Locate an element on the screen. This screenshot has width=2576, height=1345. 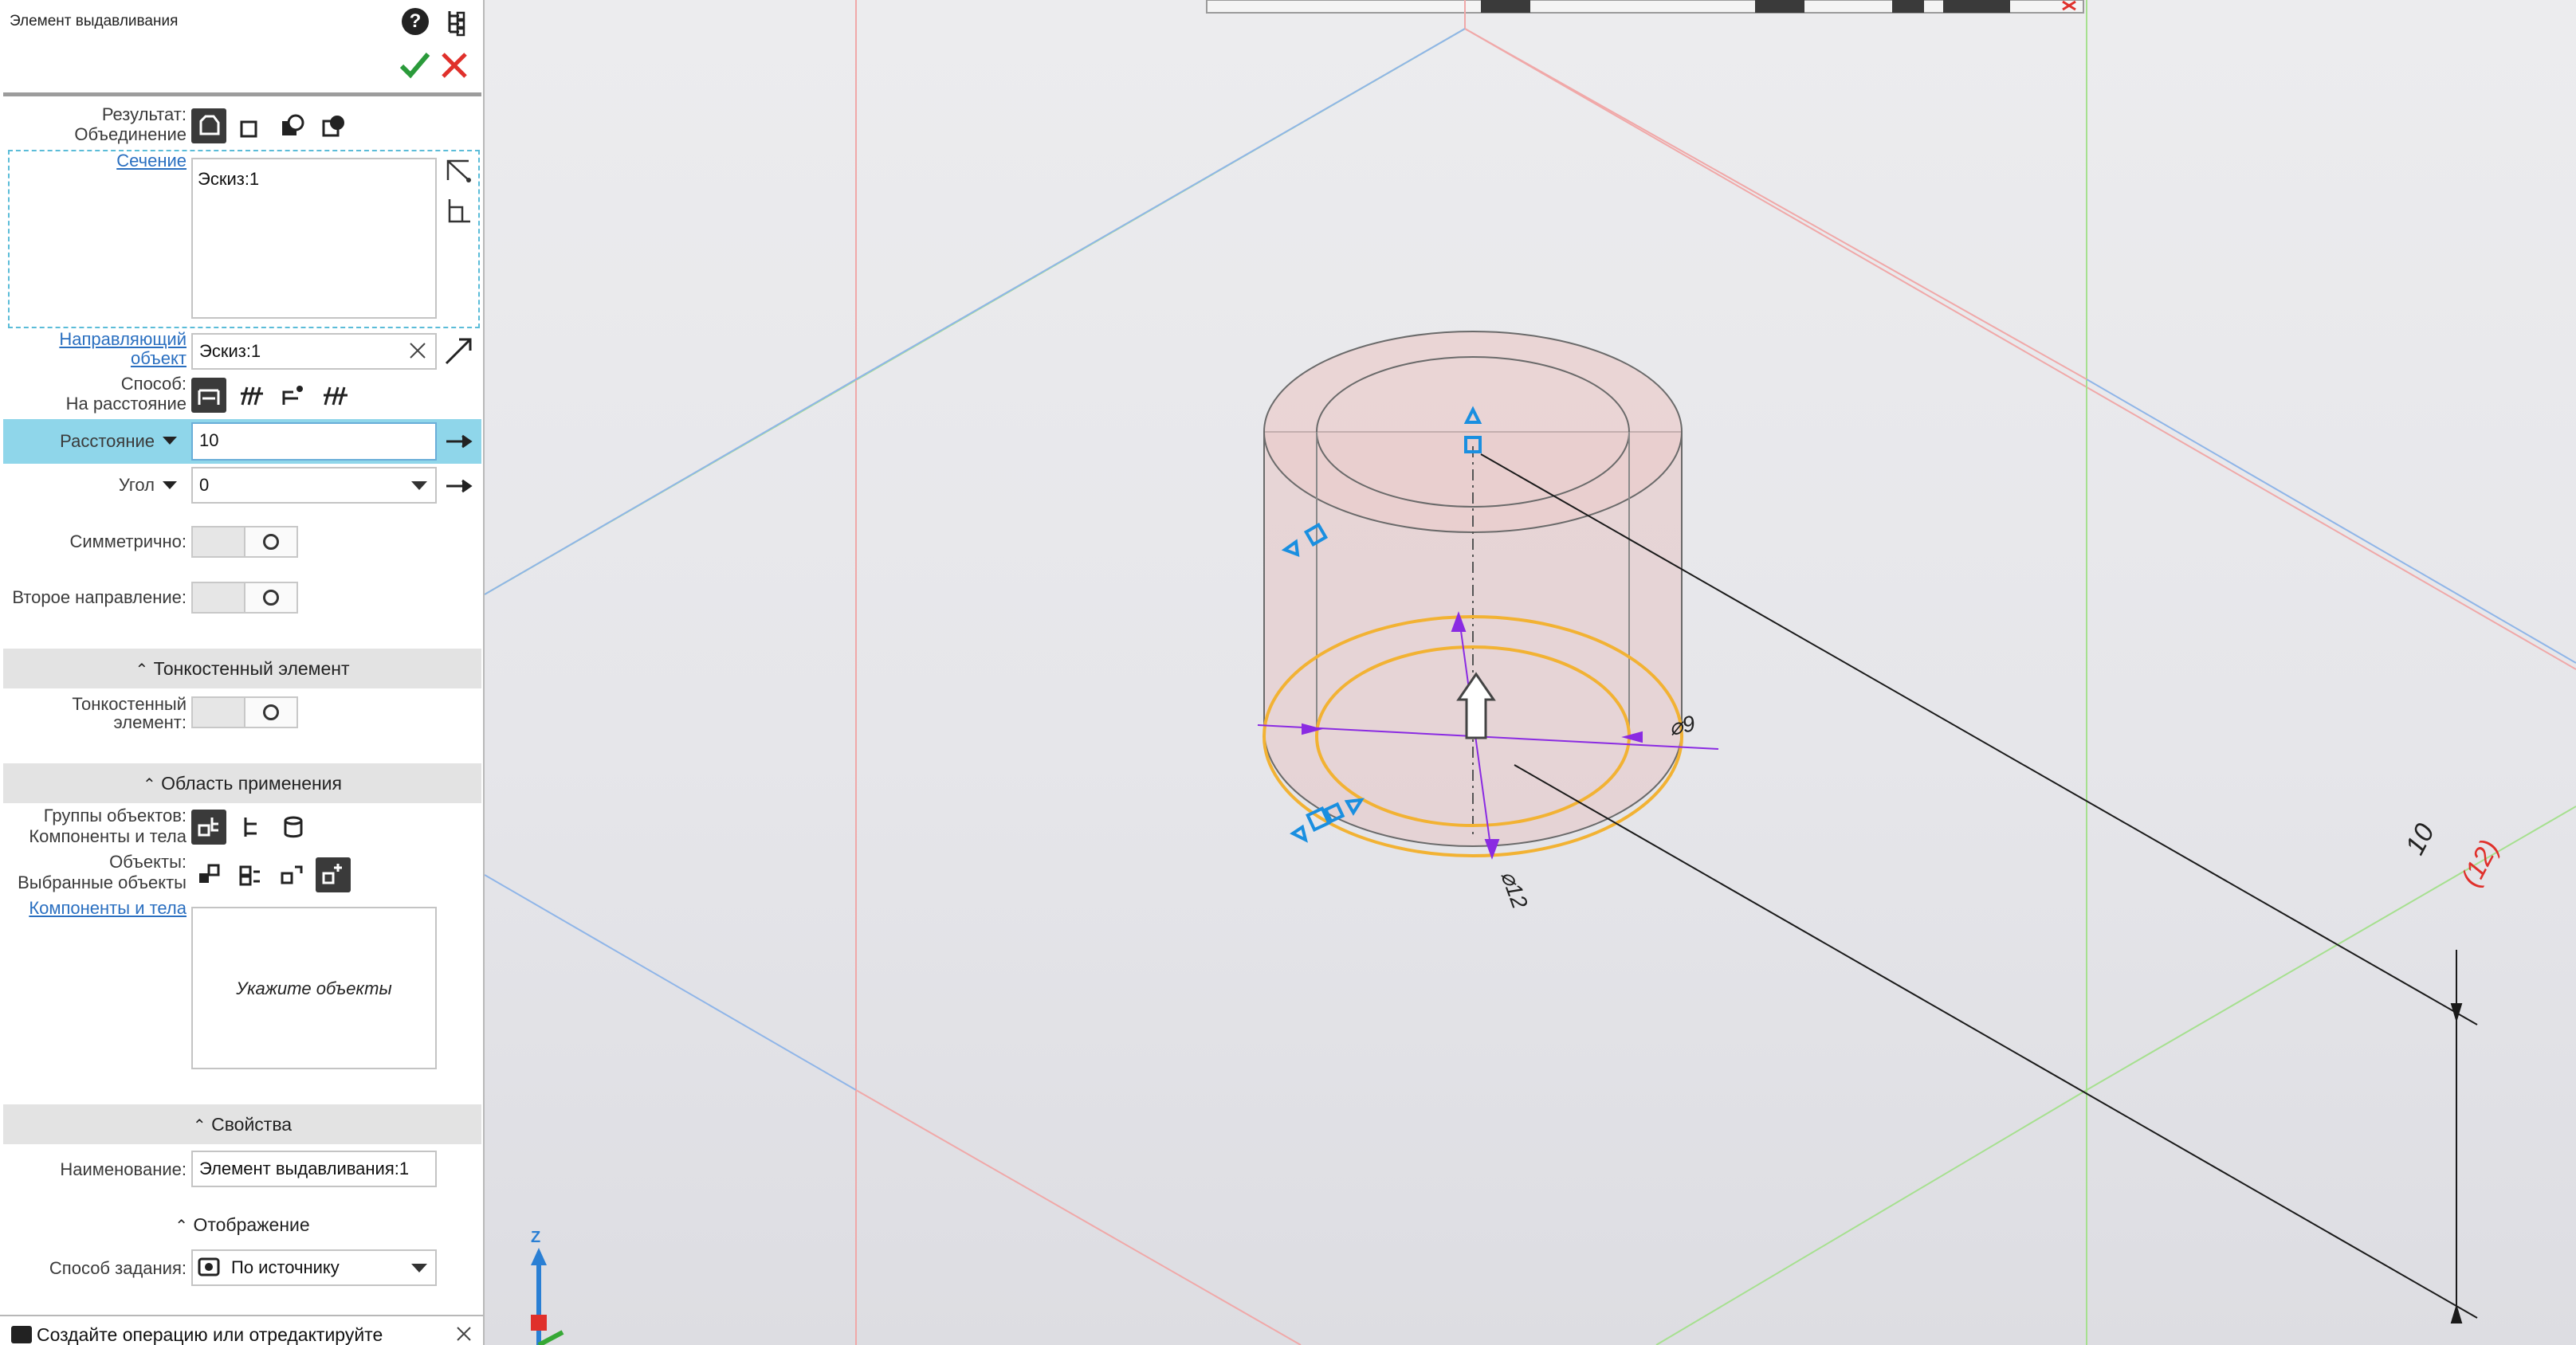
display-method-select: По источнику is located at coordinates (314, 1267).